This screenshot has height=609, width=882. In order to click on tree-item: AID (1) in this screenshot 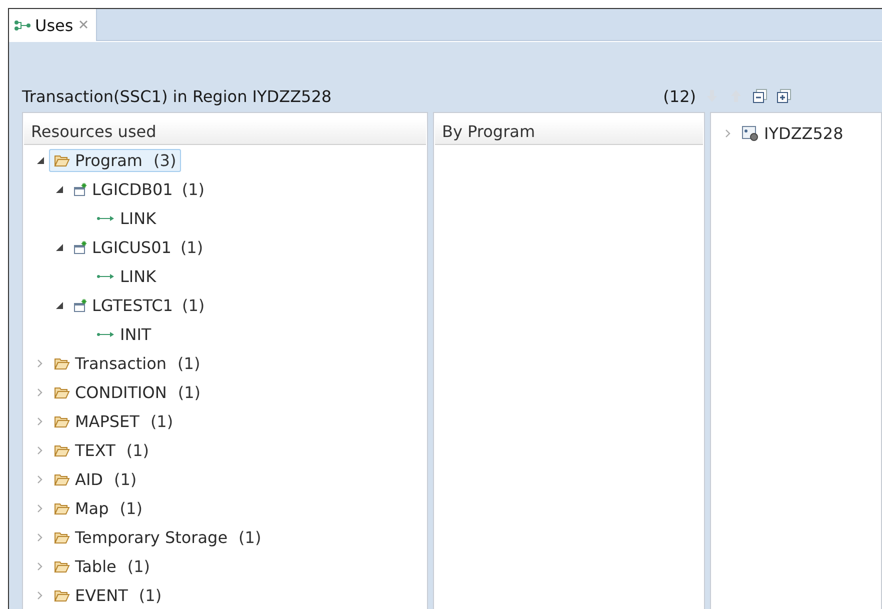, I will do `click(95, 479)`.